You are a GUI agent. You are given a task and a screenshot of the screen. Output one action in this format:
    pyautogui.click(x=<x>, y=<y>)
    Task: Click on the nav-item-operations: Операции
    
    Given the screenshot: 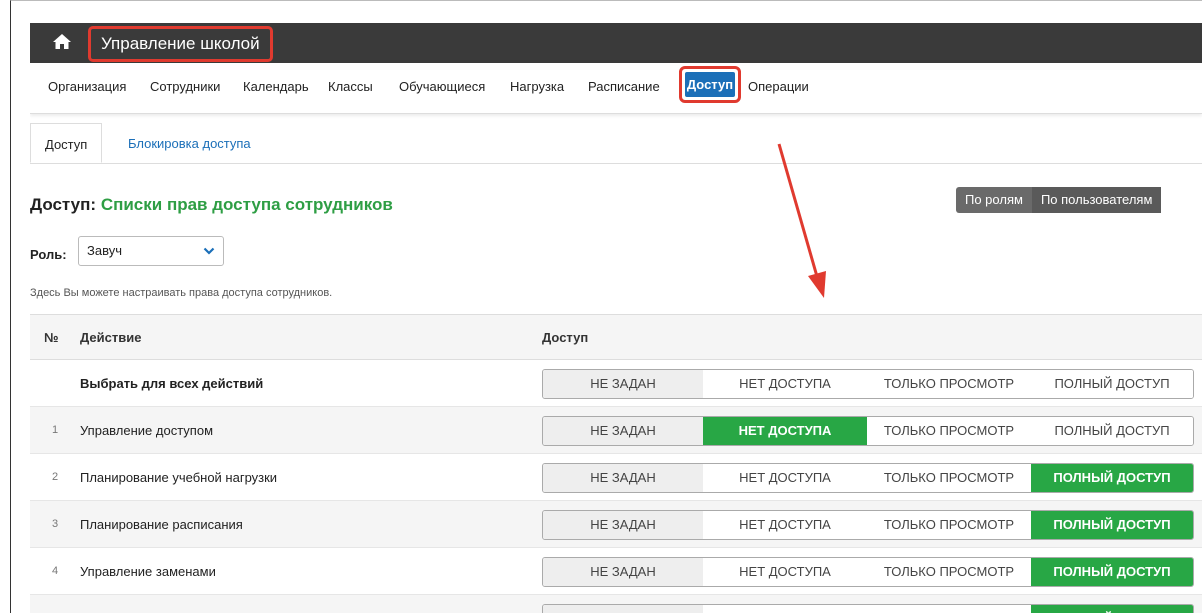 What is the action you would take?
    pyautogui.click(x=778, y=86)
    